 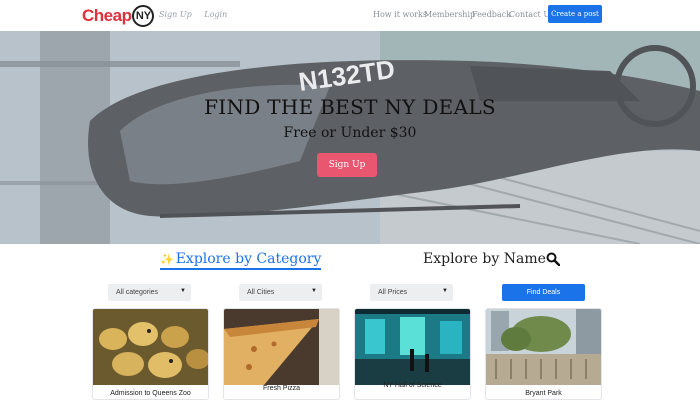 I want to click on nav-membership-link: Membership, so click(x=449, y=14).